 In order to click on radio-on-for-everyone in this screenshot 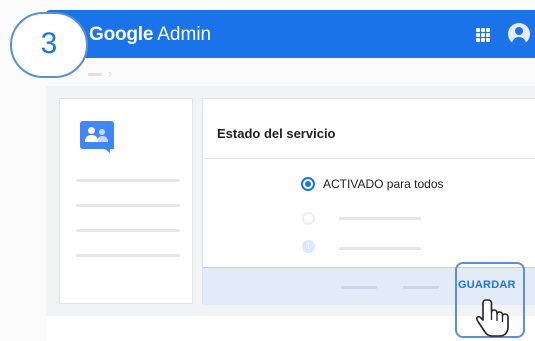, I will do `click(308, 184)`.